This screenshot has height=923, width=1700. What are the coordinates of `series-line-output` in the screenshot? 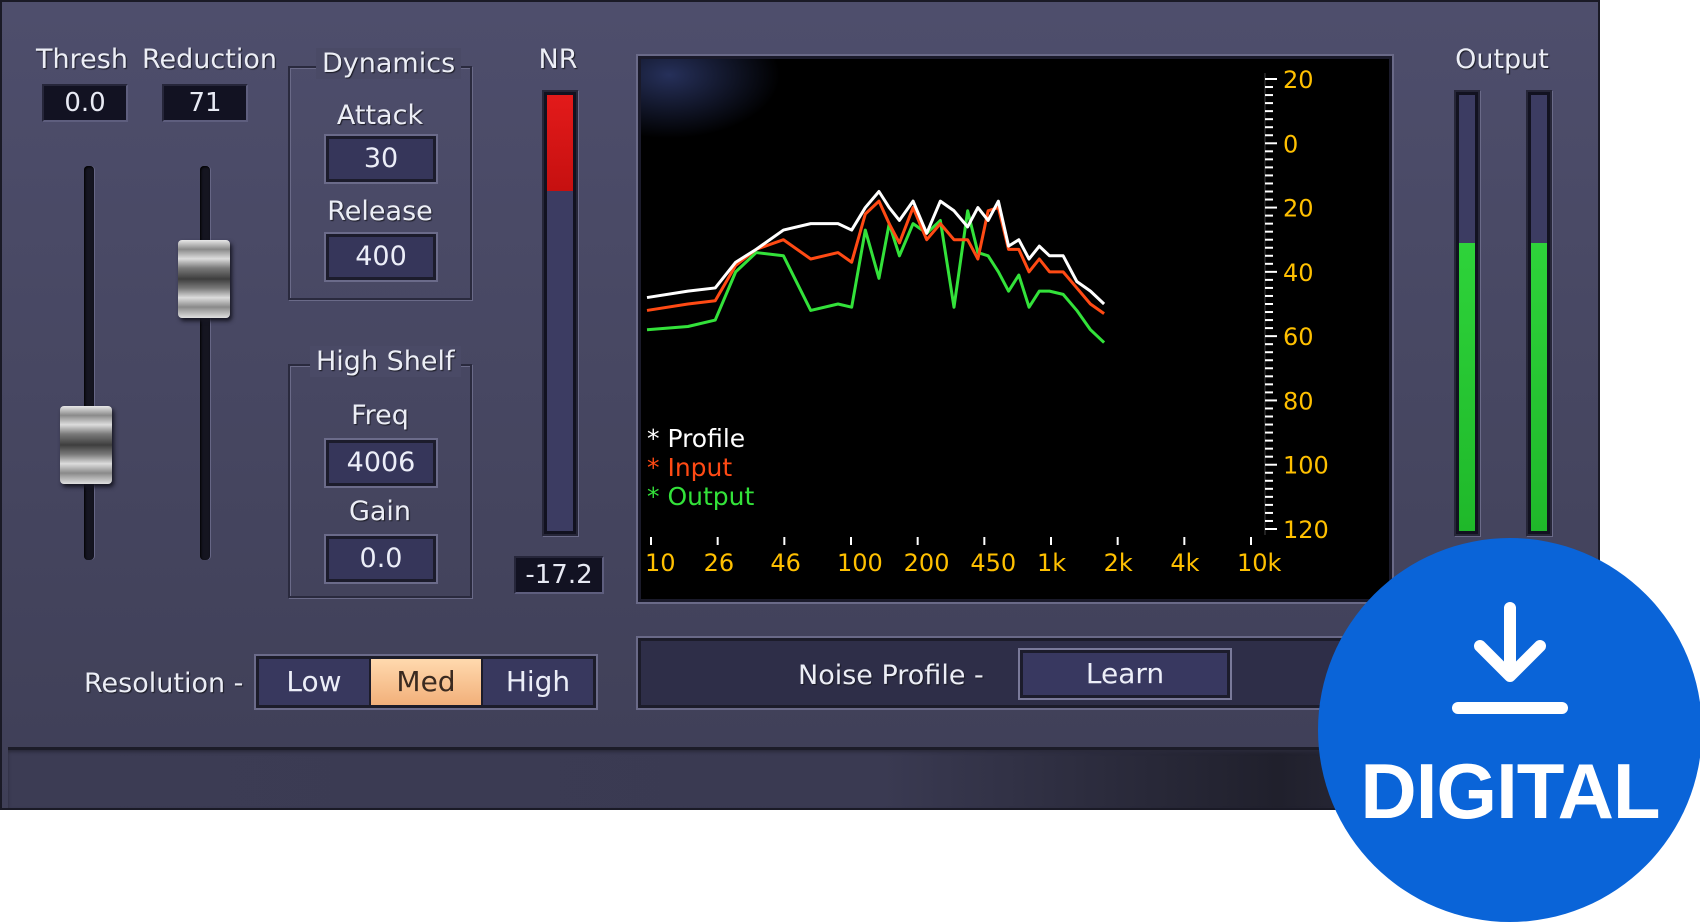 It's located at (876, 276).